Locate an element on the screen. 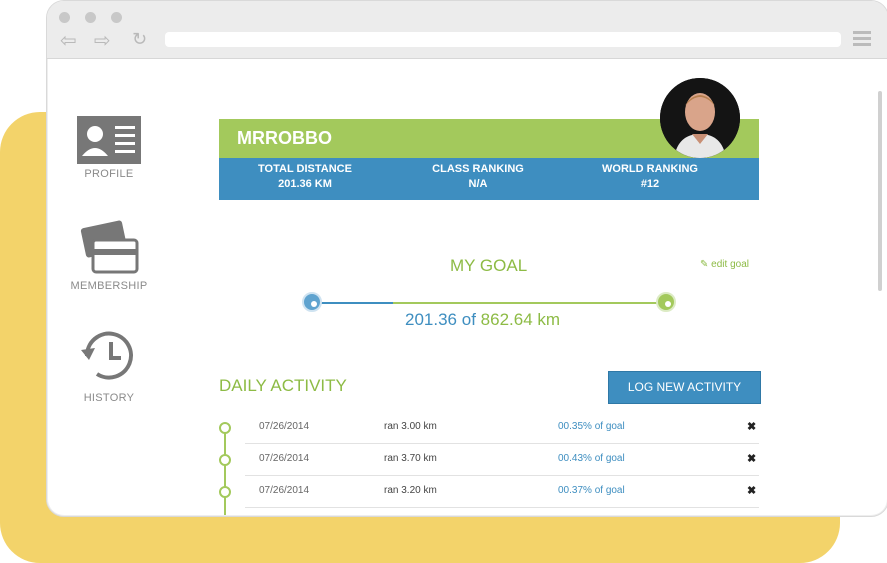 The image size is (887, 563). stat-class-ranking: CLASS RANKING N/A is located at coordinates (478, 177).